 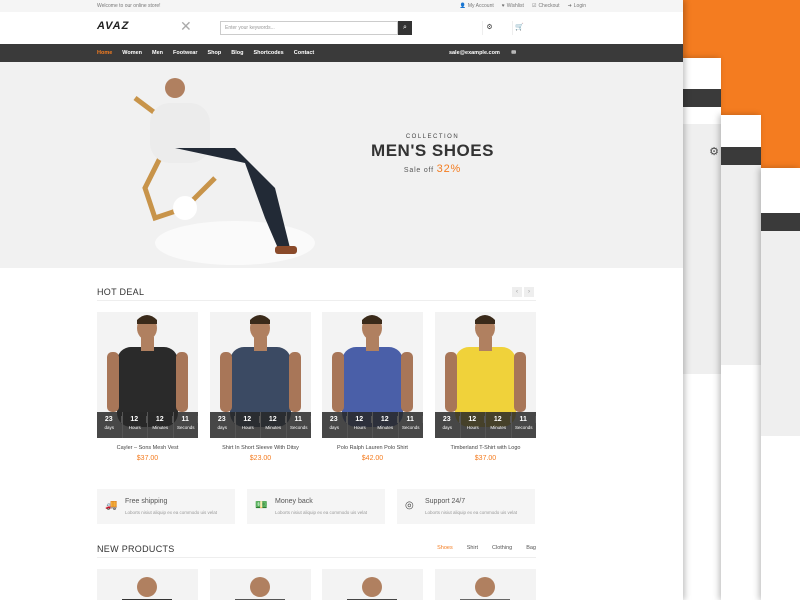 What do you see at coordinates (549, 6) in the screenshot?
I see `checkout-label: Checkout` at bounding box center [549, 6].